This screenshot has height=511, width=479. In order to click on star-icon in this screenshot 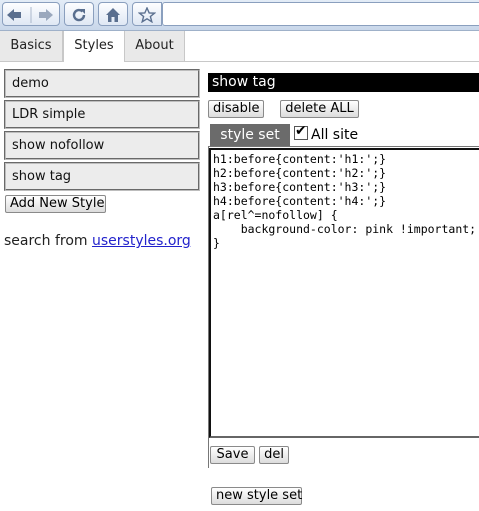, I will do `click(147, 15)`.